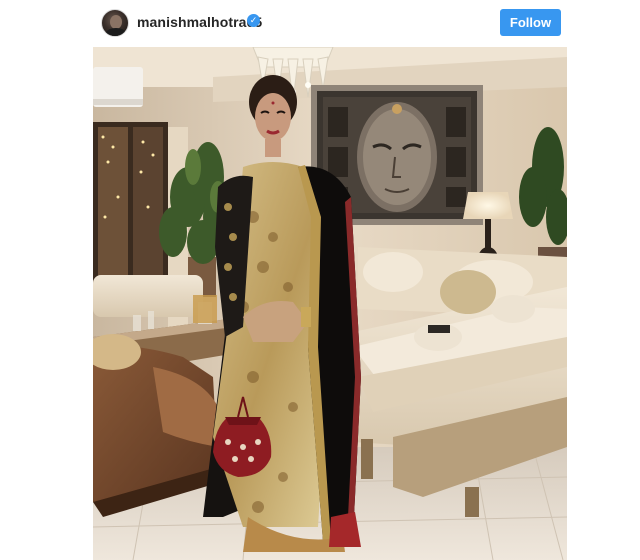 This screenshot has width=640, height=560. I want to click on avatar-face, so click(116, 22).